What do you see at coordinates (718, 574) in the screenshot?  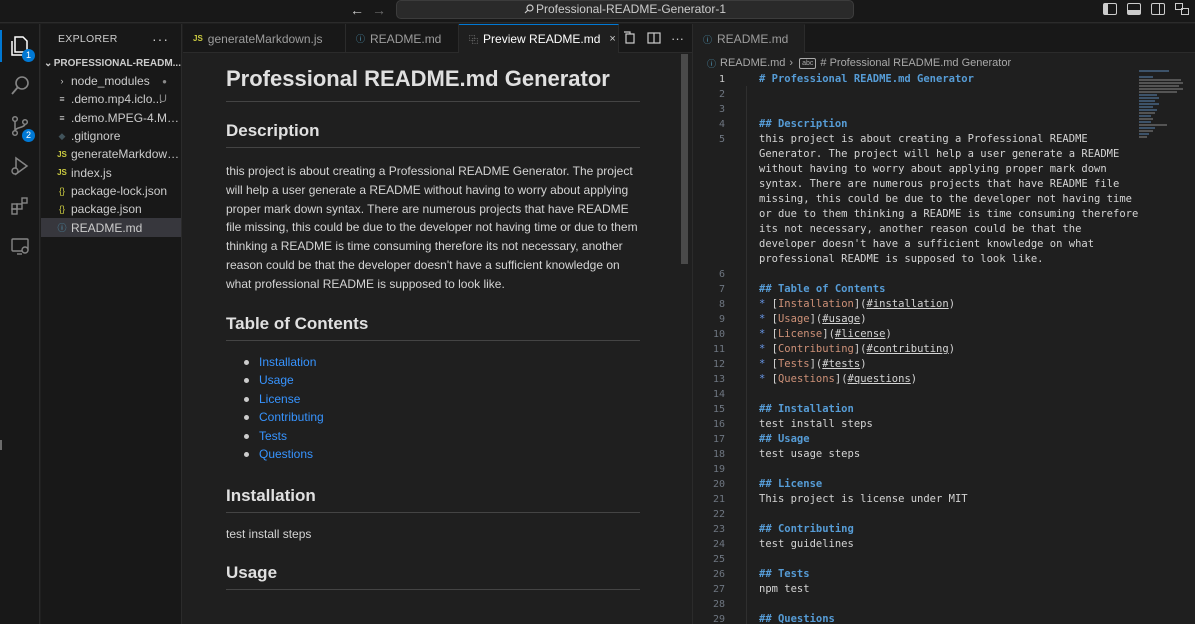 I see `line-number: 26` at bounding box center [718, 574].